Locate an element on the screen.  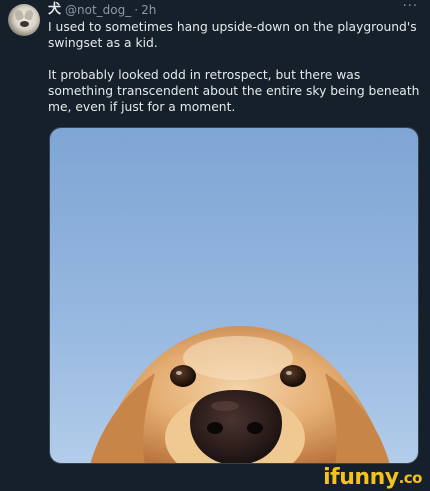
user-handle: @not_dog_ is located at coordinates (98, 10).